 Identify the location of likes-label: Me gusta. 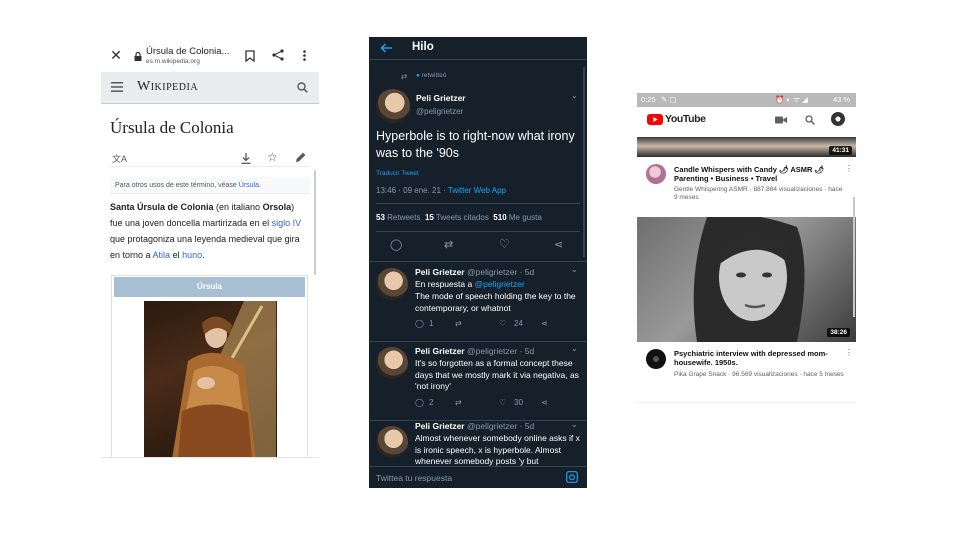
(524, 217).